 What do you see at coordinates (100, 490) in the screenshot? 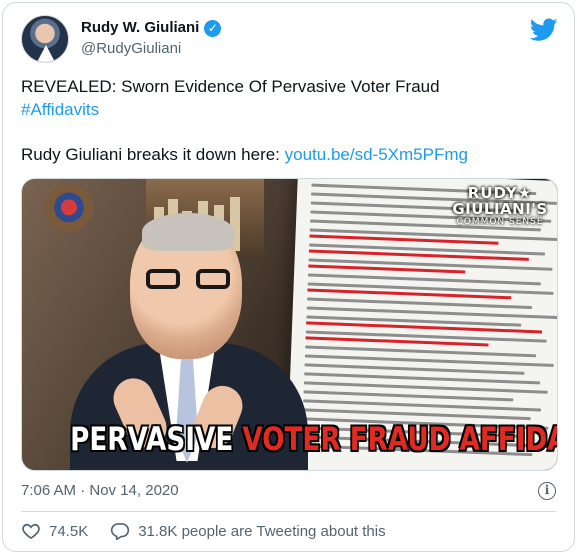
I see `tweet-timestamp: 7:06 AM · Nov 14, 2020` at bounding box center [100, 490].